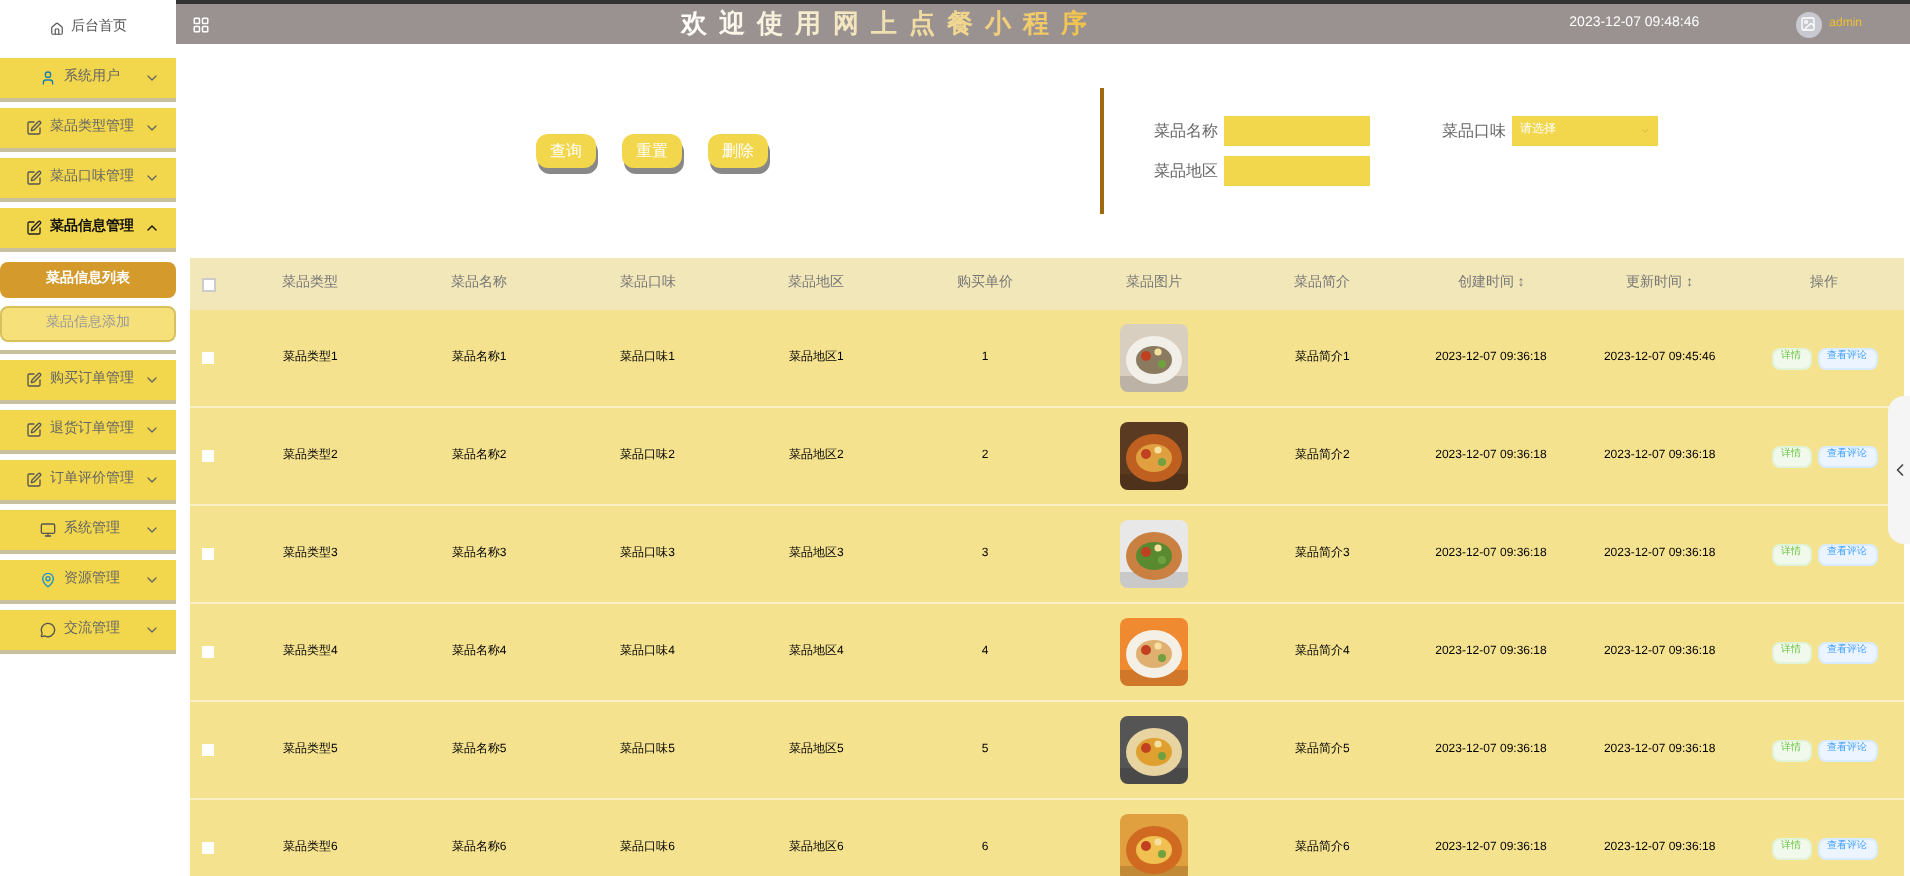  I want to click on field-label: 菜品口味, so click(1474, 131).